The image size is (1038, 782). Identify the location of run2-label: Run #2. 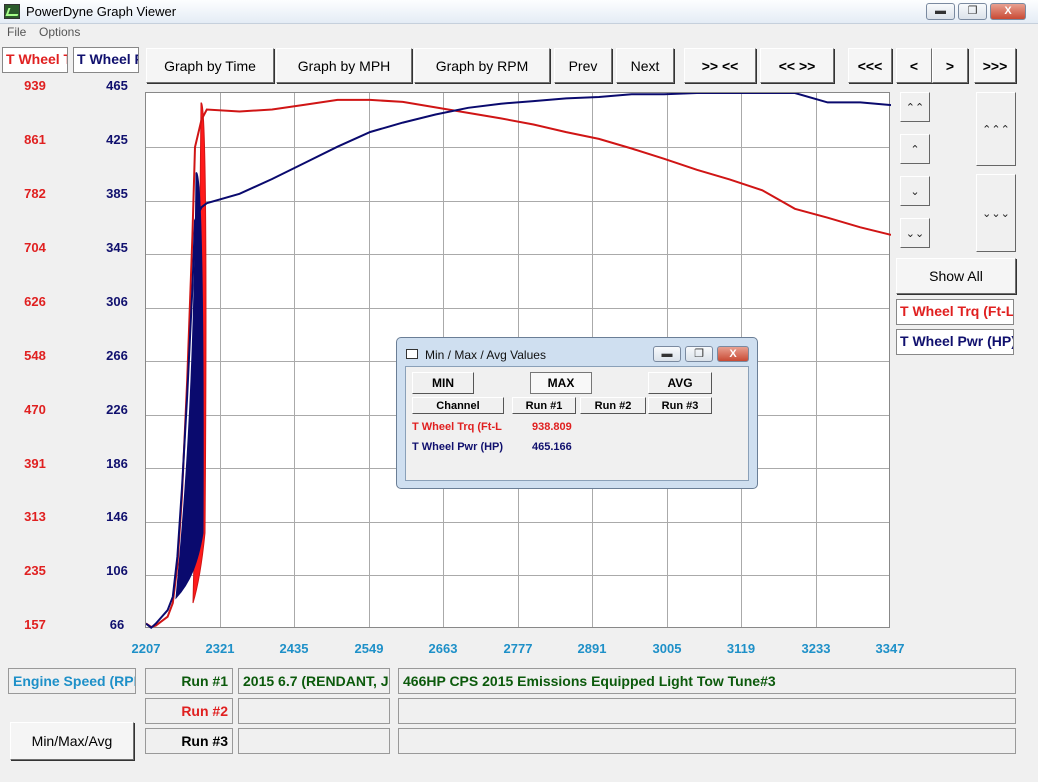
(189, 711).